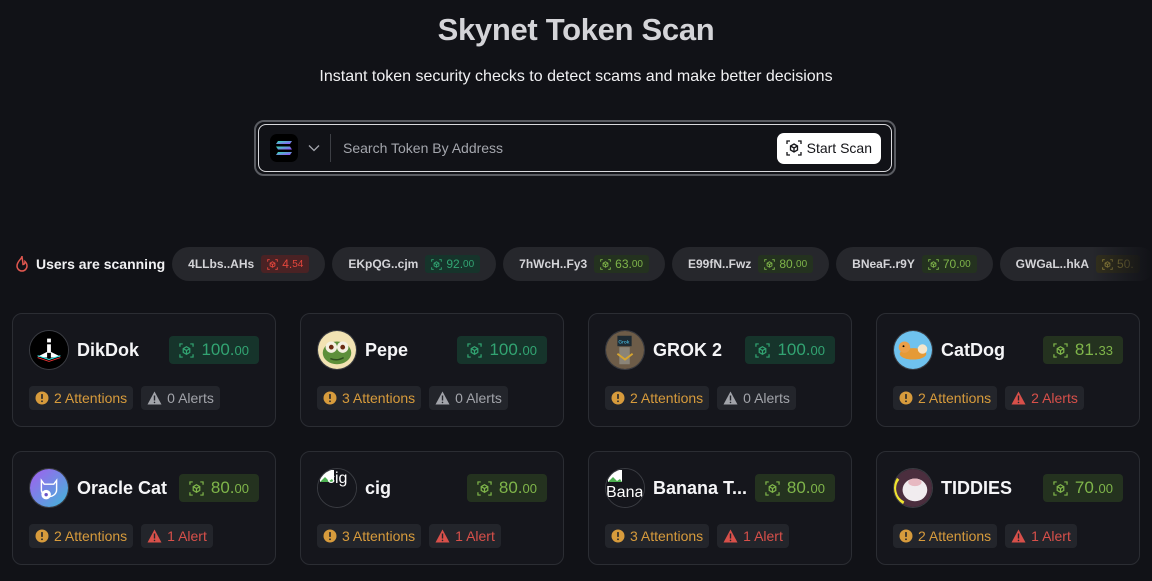  What do you see at coordinates (914, 264) in the screenshot?
I see `ticker-pill: BNeaF..r9Y 70. 00` at bounding box center [914, 264].